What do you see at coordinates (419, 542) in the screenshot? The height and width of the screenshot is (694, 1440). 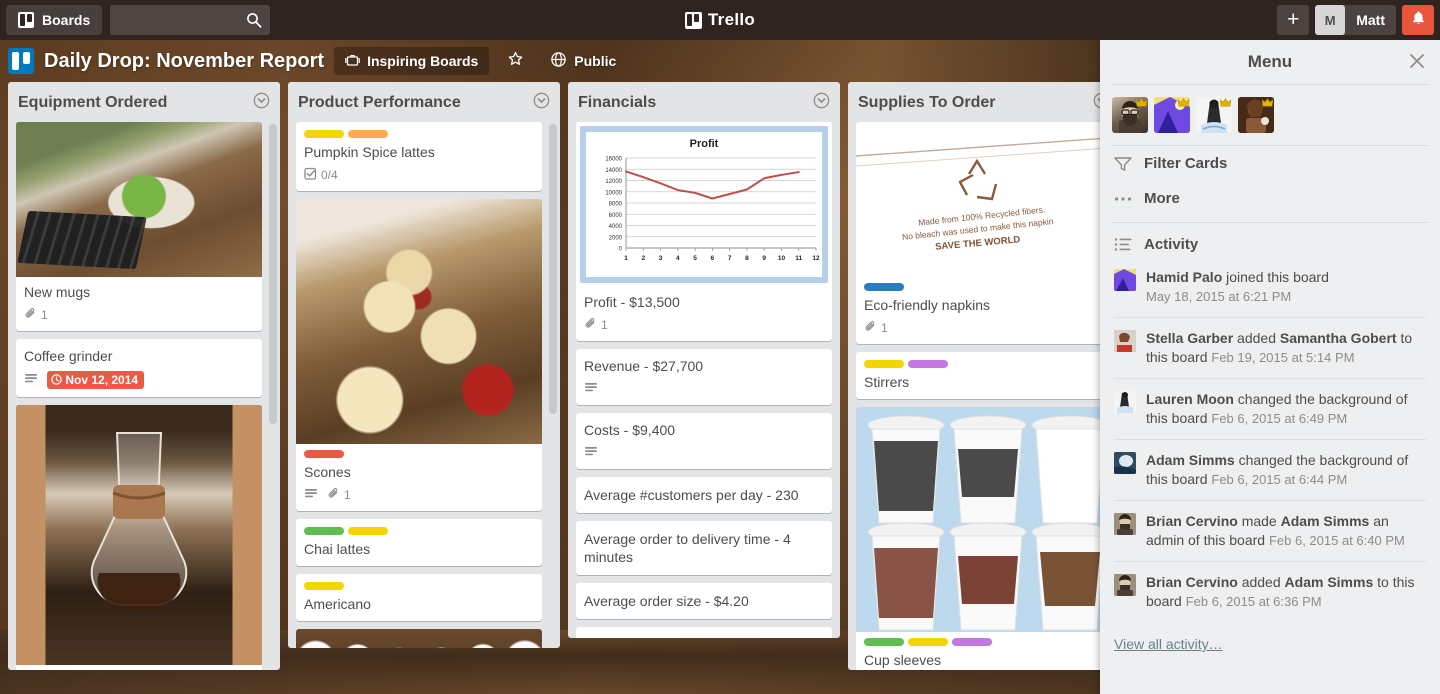 I see `card-chai-lattes: Chai lattes` at bounding box center [419, 542].